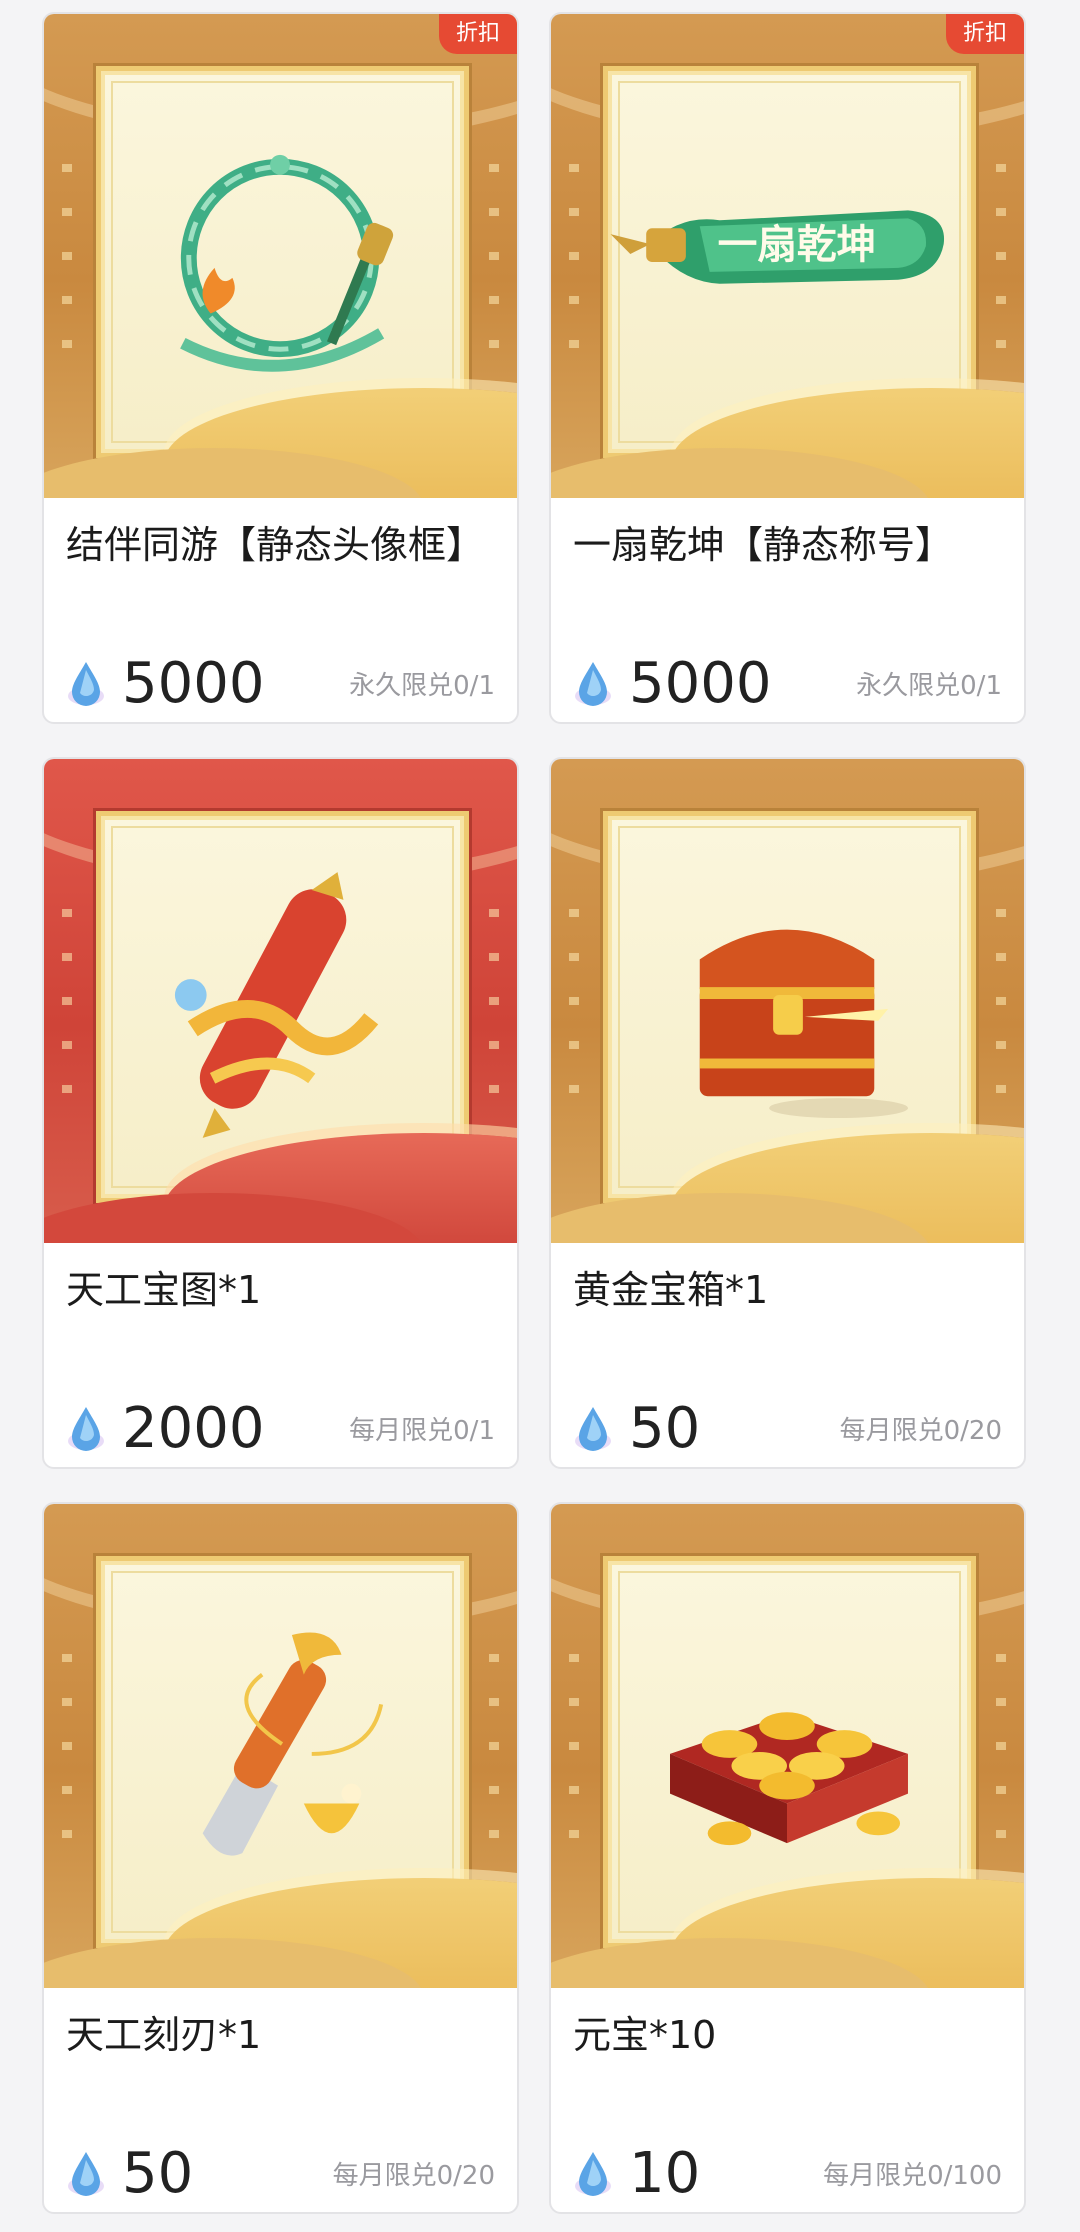  Describe the element at coordinates (293, 1744) in the screenshot. I see `carving-blade-icon` at that location.